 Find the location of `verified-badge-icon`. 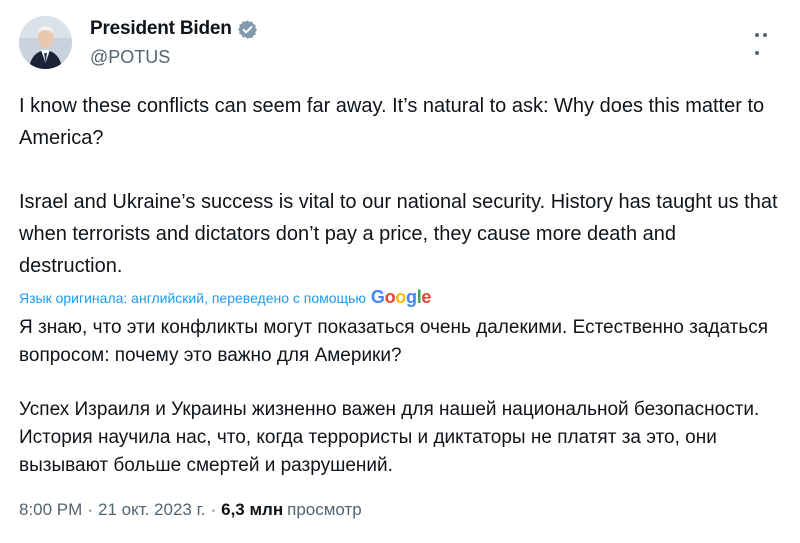

verified-badge-icon is located at coordinates (247, 29).